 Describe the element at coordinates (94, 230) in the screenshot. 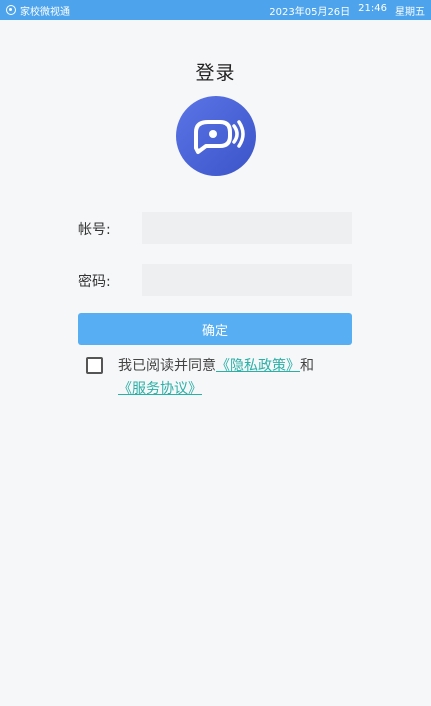

I see `account-label: 帐号:` at that location.